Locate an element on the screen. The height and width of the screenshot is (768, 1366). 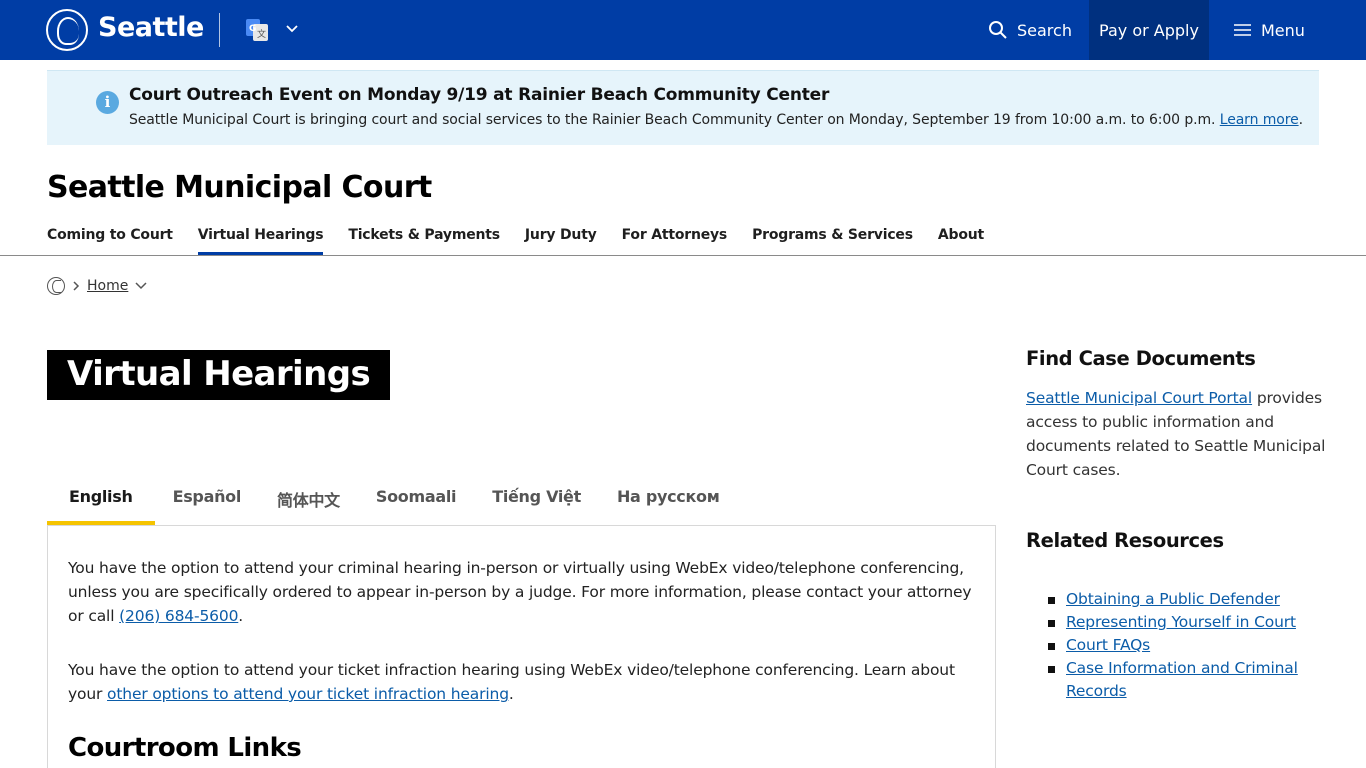
court-portal-link: Seattle Municipal Court Portal is located at coordinates (1139, 398).